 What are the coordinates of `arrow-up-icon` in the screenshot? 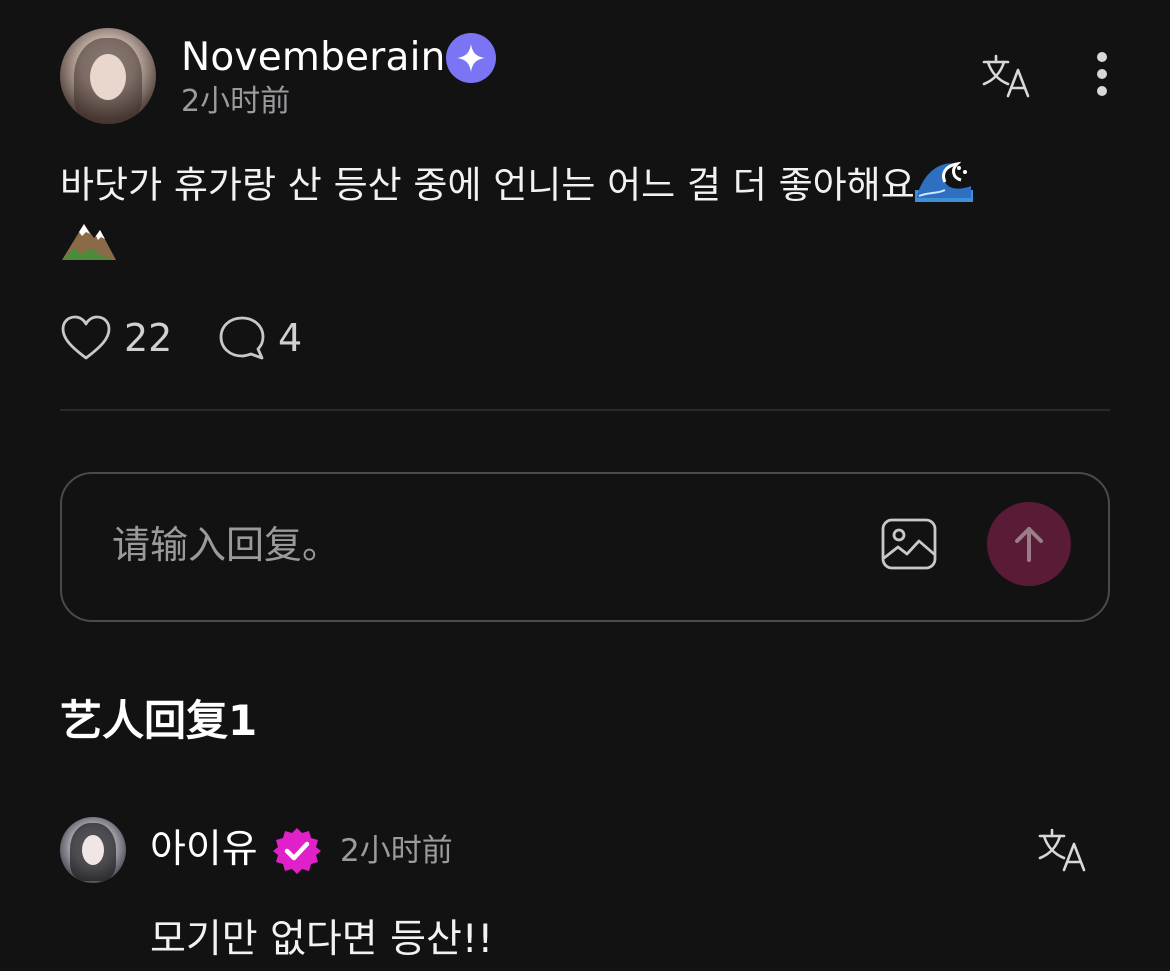 It's located at (1029, 544).